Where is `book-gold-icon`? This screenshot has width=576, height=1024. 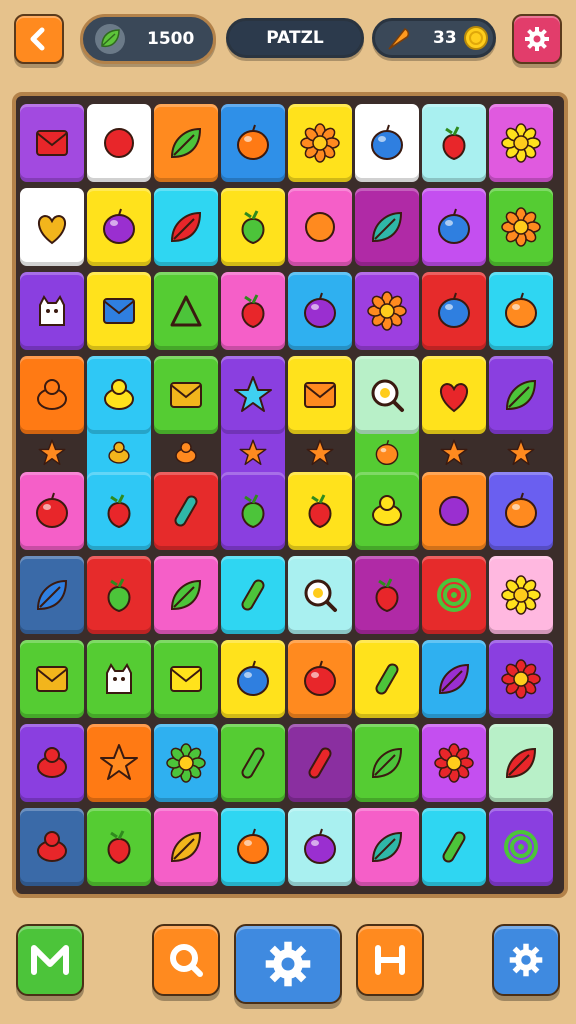
book-gold-icon is located at coordinates (52, 679).